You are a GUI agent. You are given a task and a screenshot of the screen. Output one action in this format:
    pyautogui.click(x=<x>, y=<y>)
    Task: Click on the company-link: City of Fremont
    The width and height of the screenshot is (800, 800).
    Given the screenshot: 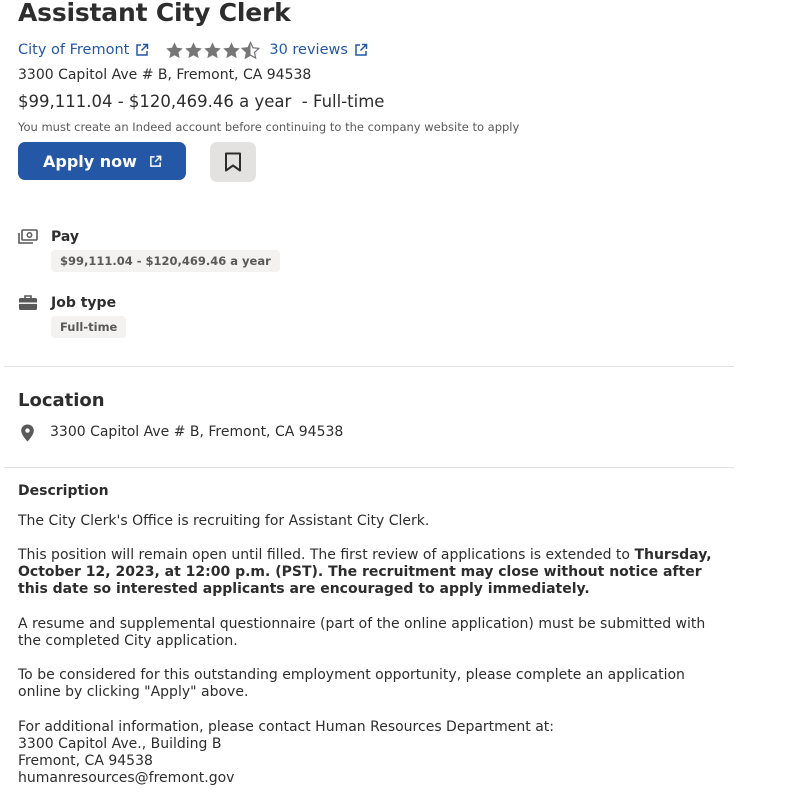 What is the action you would take?
    pyautogui.click(x=73, y=50)
    